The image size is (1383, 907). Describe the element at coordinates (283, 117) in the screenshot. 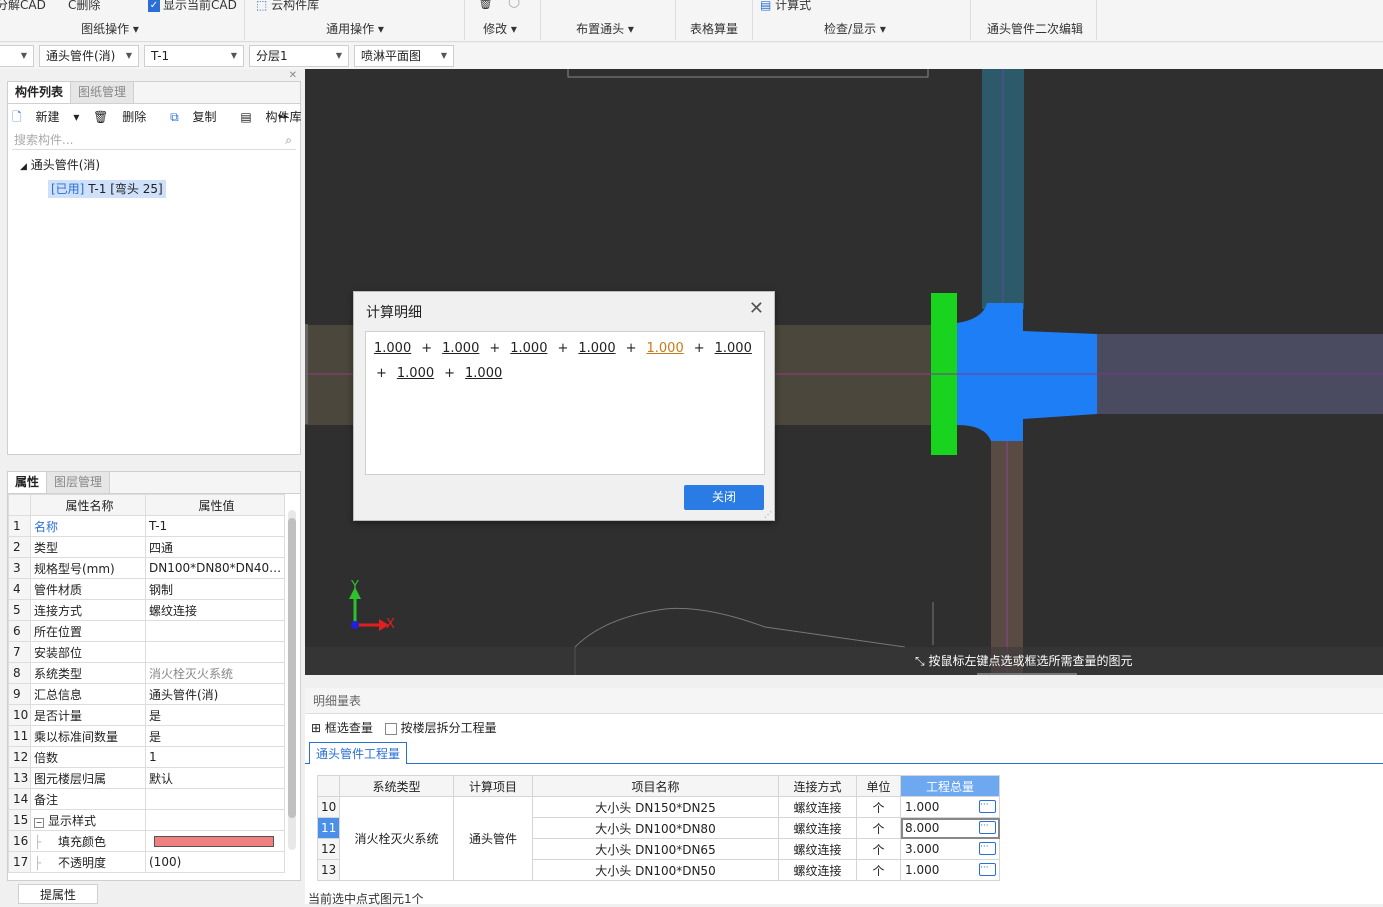

I see `more-icon: ▸▸` at that location.